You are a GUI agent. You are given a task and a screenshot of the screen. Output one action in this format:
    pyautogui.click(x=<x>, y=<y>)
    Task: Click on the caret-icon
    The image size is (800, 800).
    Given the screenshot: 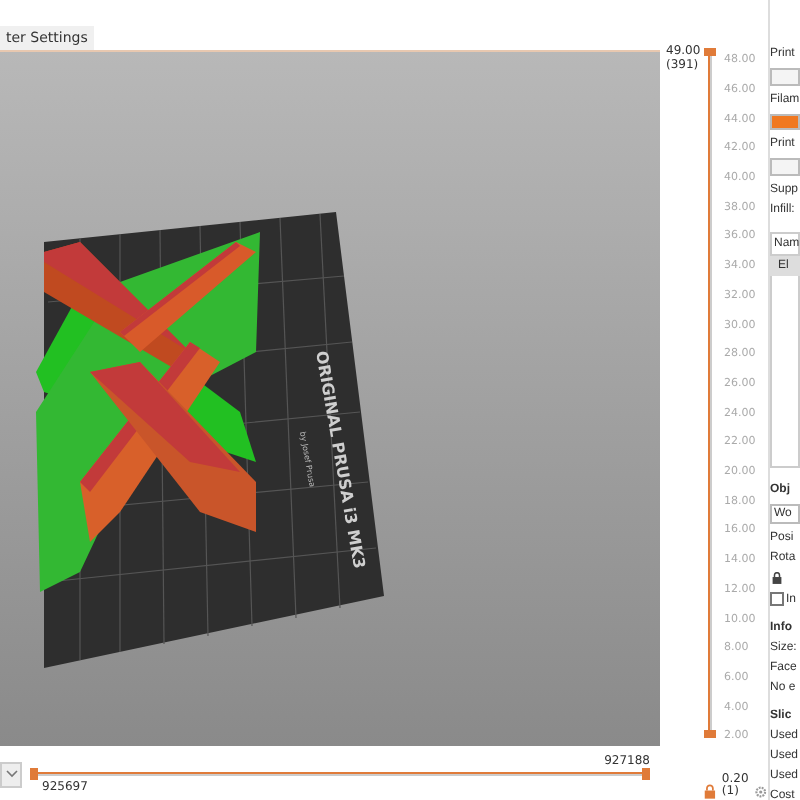 What is the action you would take?
    pyautogui.click(x=12, y=774)
    